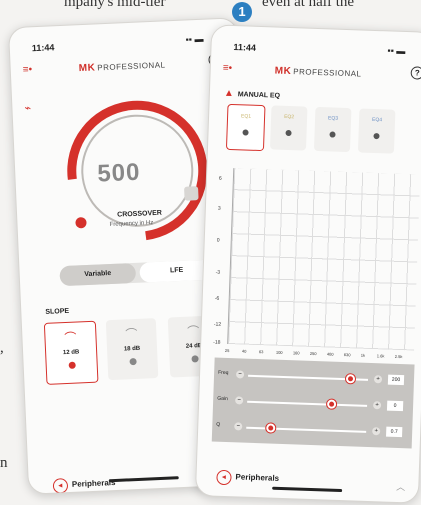  I want to click on eq-preset-label: EQ3, so click(333, 118).